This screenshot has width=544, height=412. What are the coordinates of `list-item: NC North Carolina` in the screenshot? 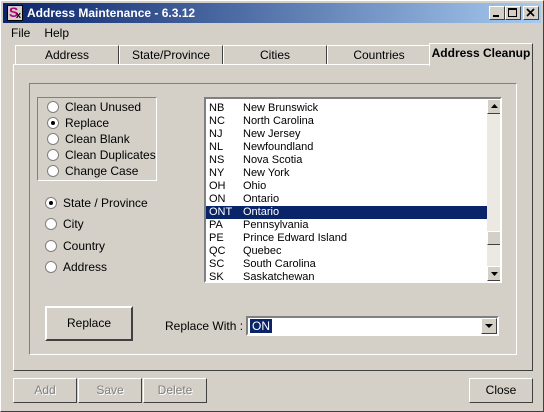 It's located at (346, 121).